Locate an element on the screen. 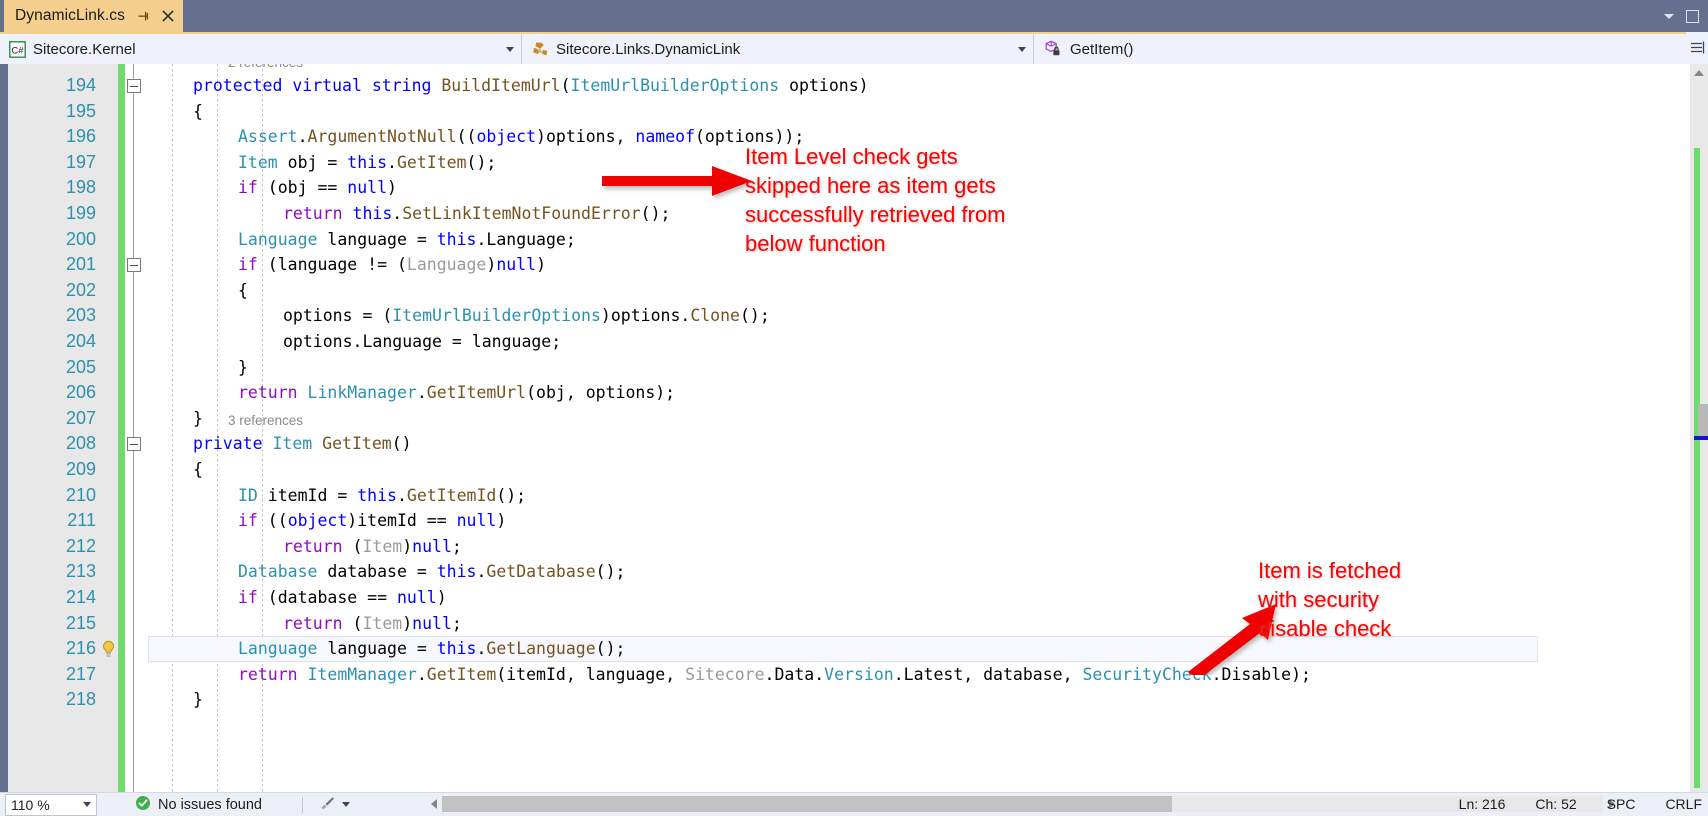 The image size is (1708, 816). method-private-icon is located at coordinates (1053, 49).